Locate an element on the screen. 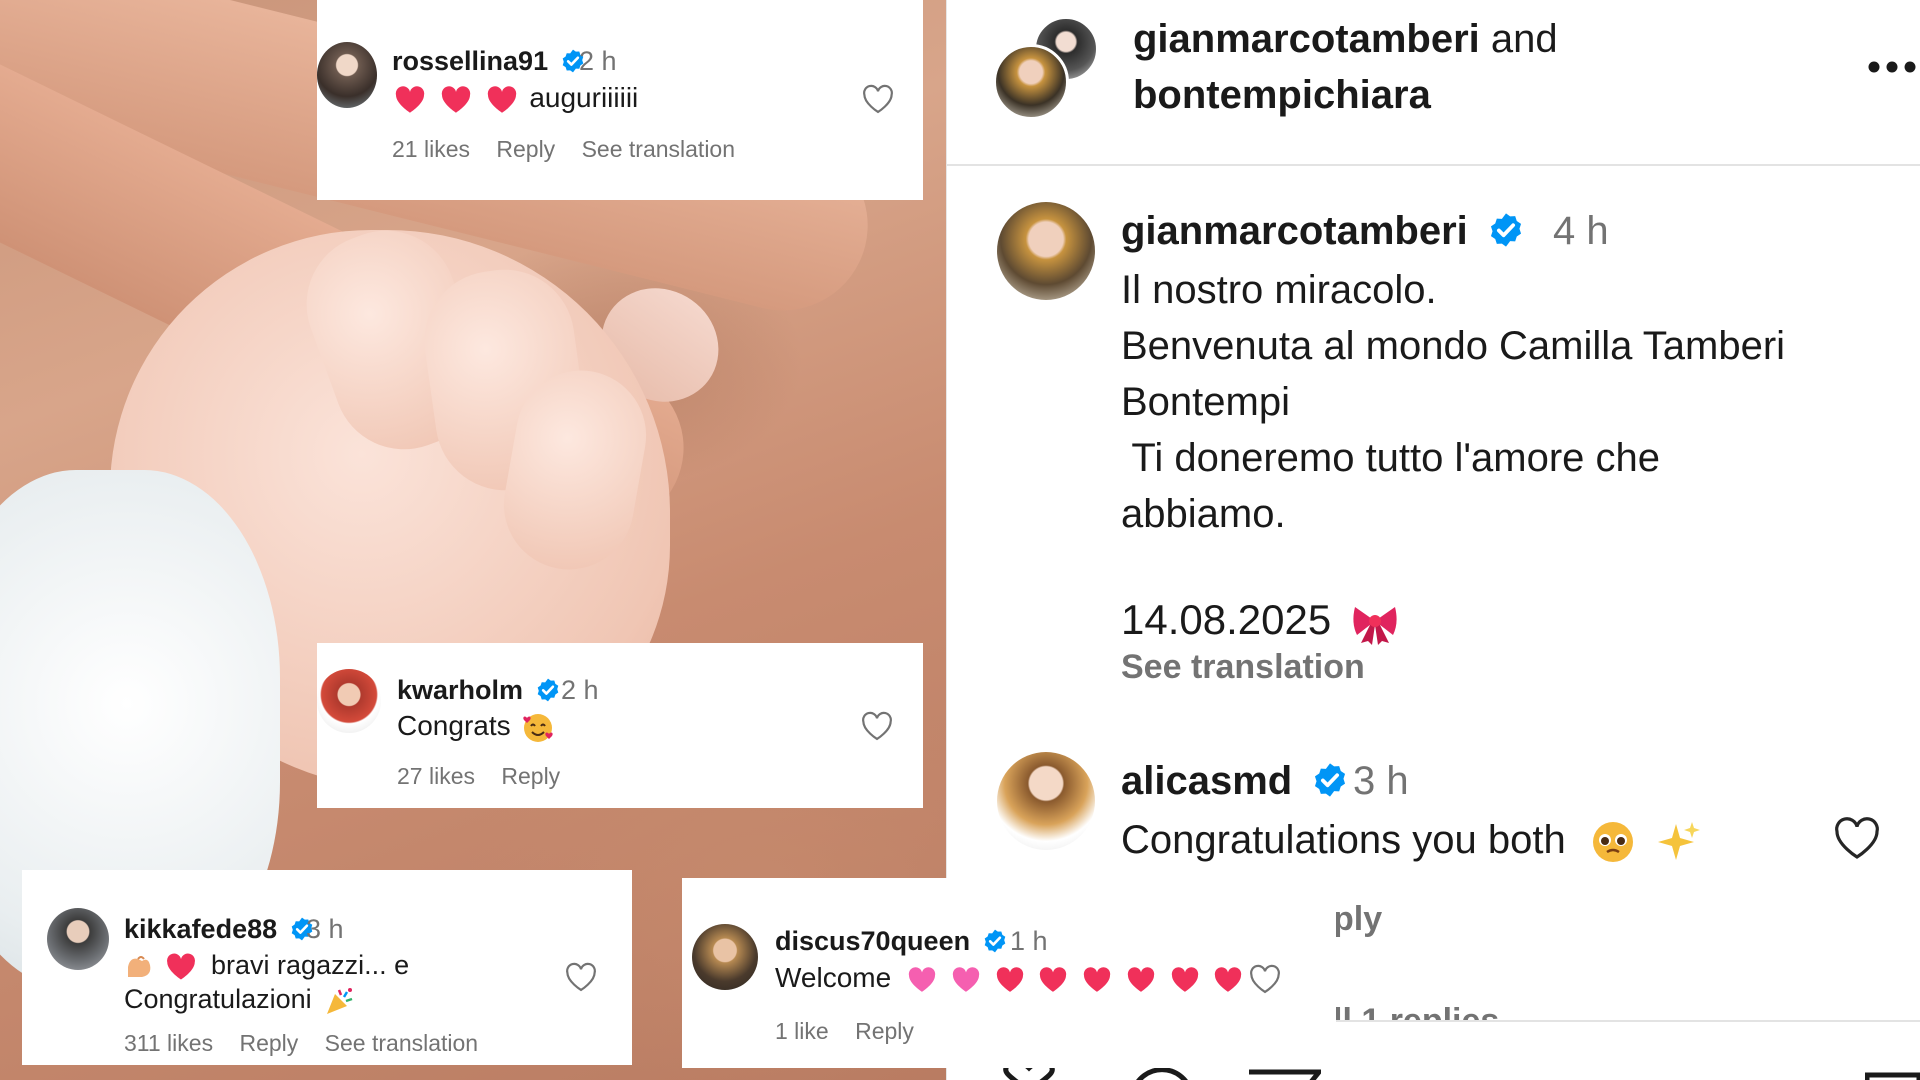 This screenshot has height=1080, width=1920. header-joiner: and is located at coordinates (1524, 39).